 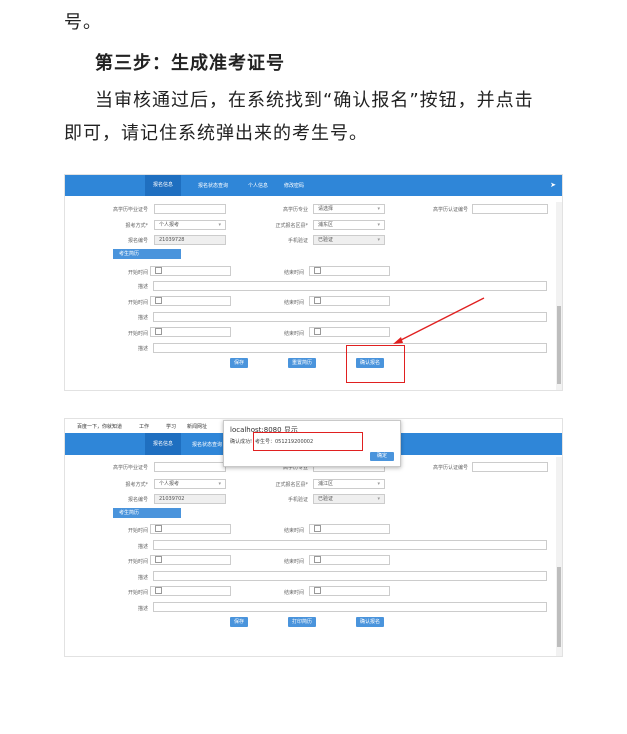 I want to click on tab-personal-info: 个人信息, so click(x=258, y=185).